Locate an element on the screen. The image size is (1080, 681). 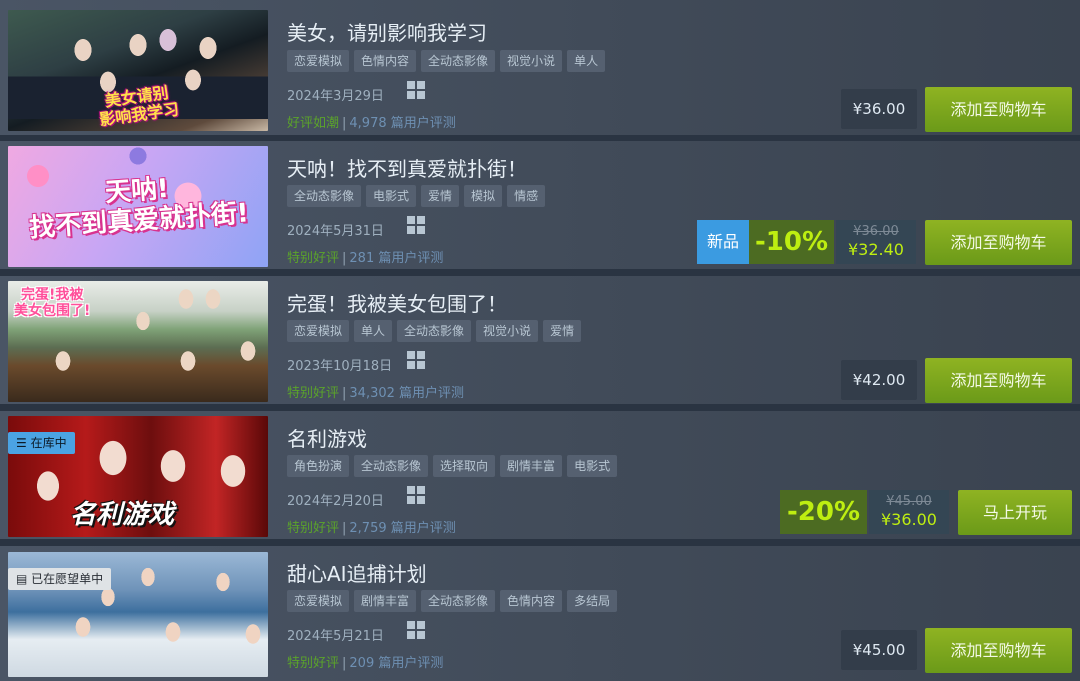
game-title: 天呐！找不到真爱就扑街！ is located at coordinates (407, 167).